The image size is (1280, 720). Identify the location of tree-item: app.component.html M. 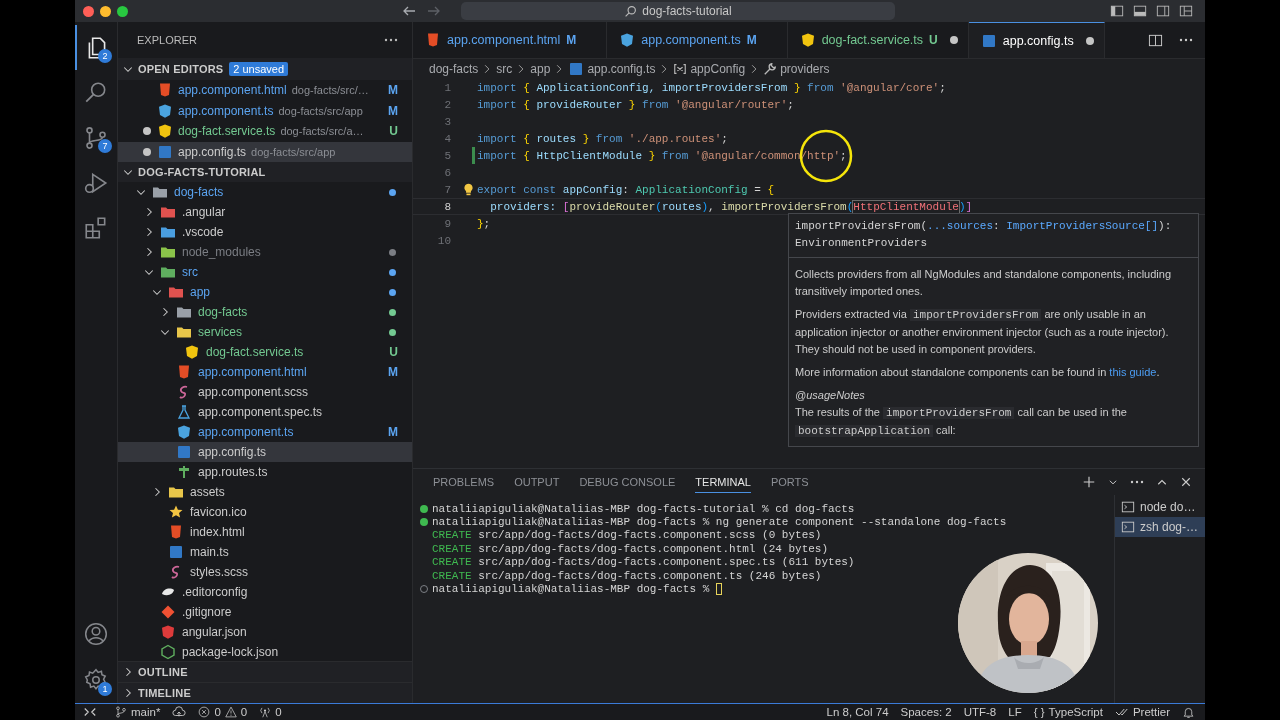
(265, 372).